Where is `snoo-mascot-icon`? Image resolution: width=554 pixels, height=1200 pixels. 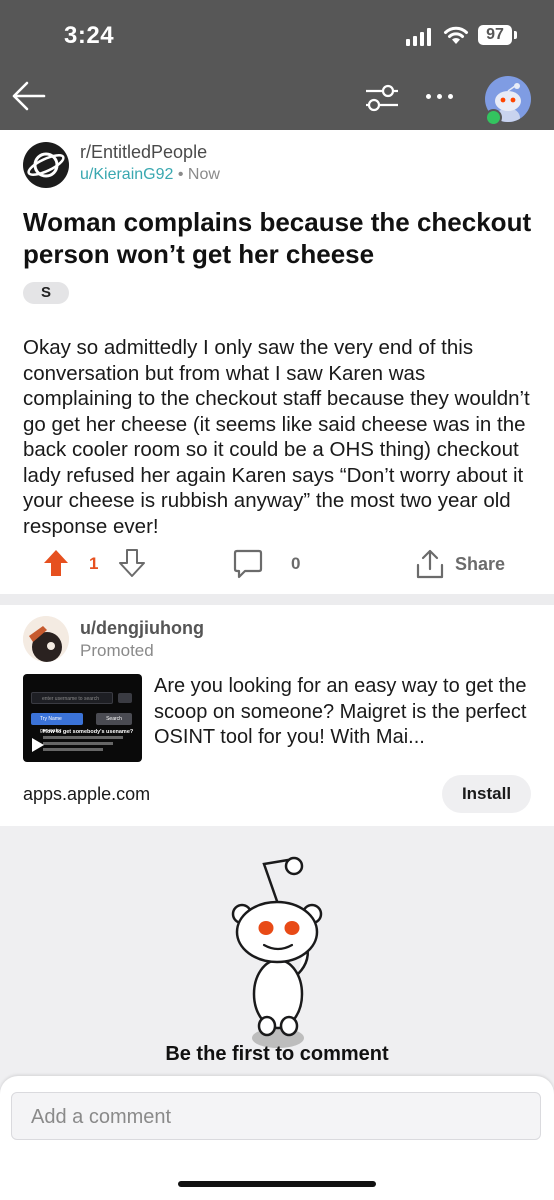
snoo-mascot-icon is located at coordinates (277, 952).